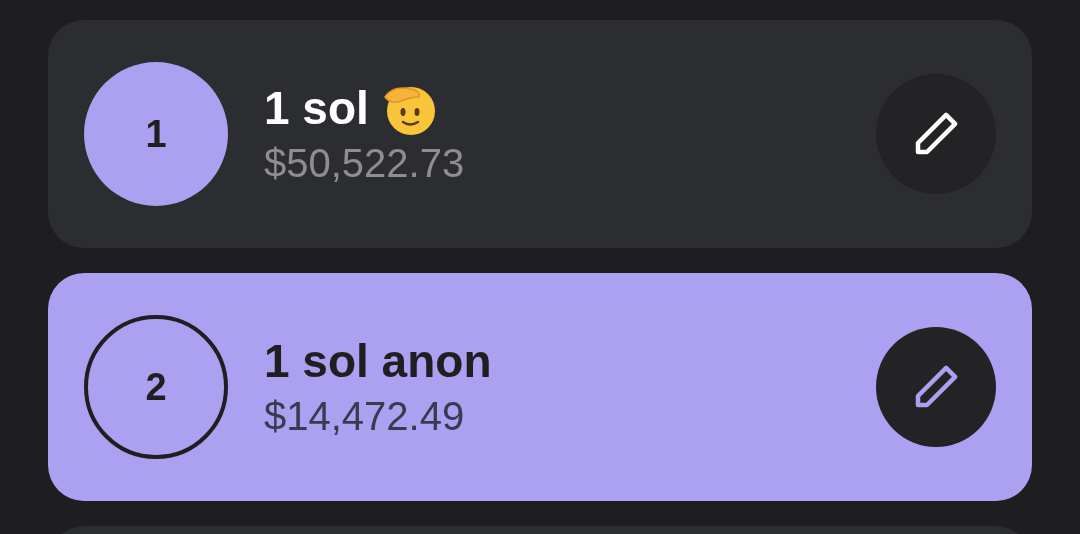 The image size is (1080, 534). What do you see at coordinates (156, 387) in the screenshot?
I see `account-number: 2` at bounding box center [156, 387].